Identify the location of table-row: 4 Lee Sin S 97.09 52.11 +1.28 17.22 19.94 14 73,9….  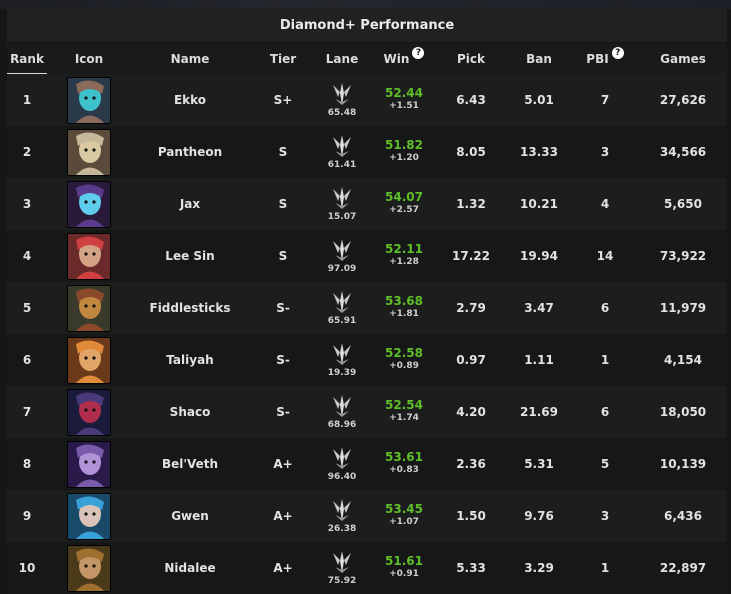
(367, 256).